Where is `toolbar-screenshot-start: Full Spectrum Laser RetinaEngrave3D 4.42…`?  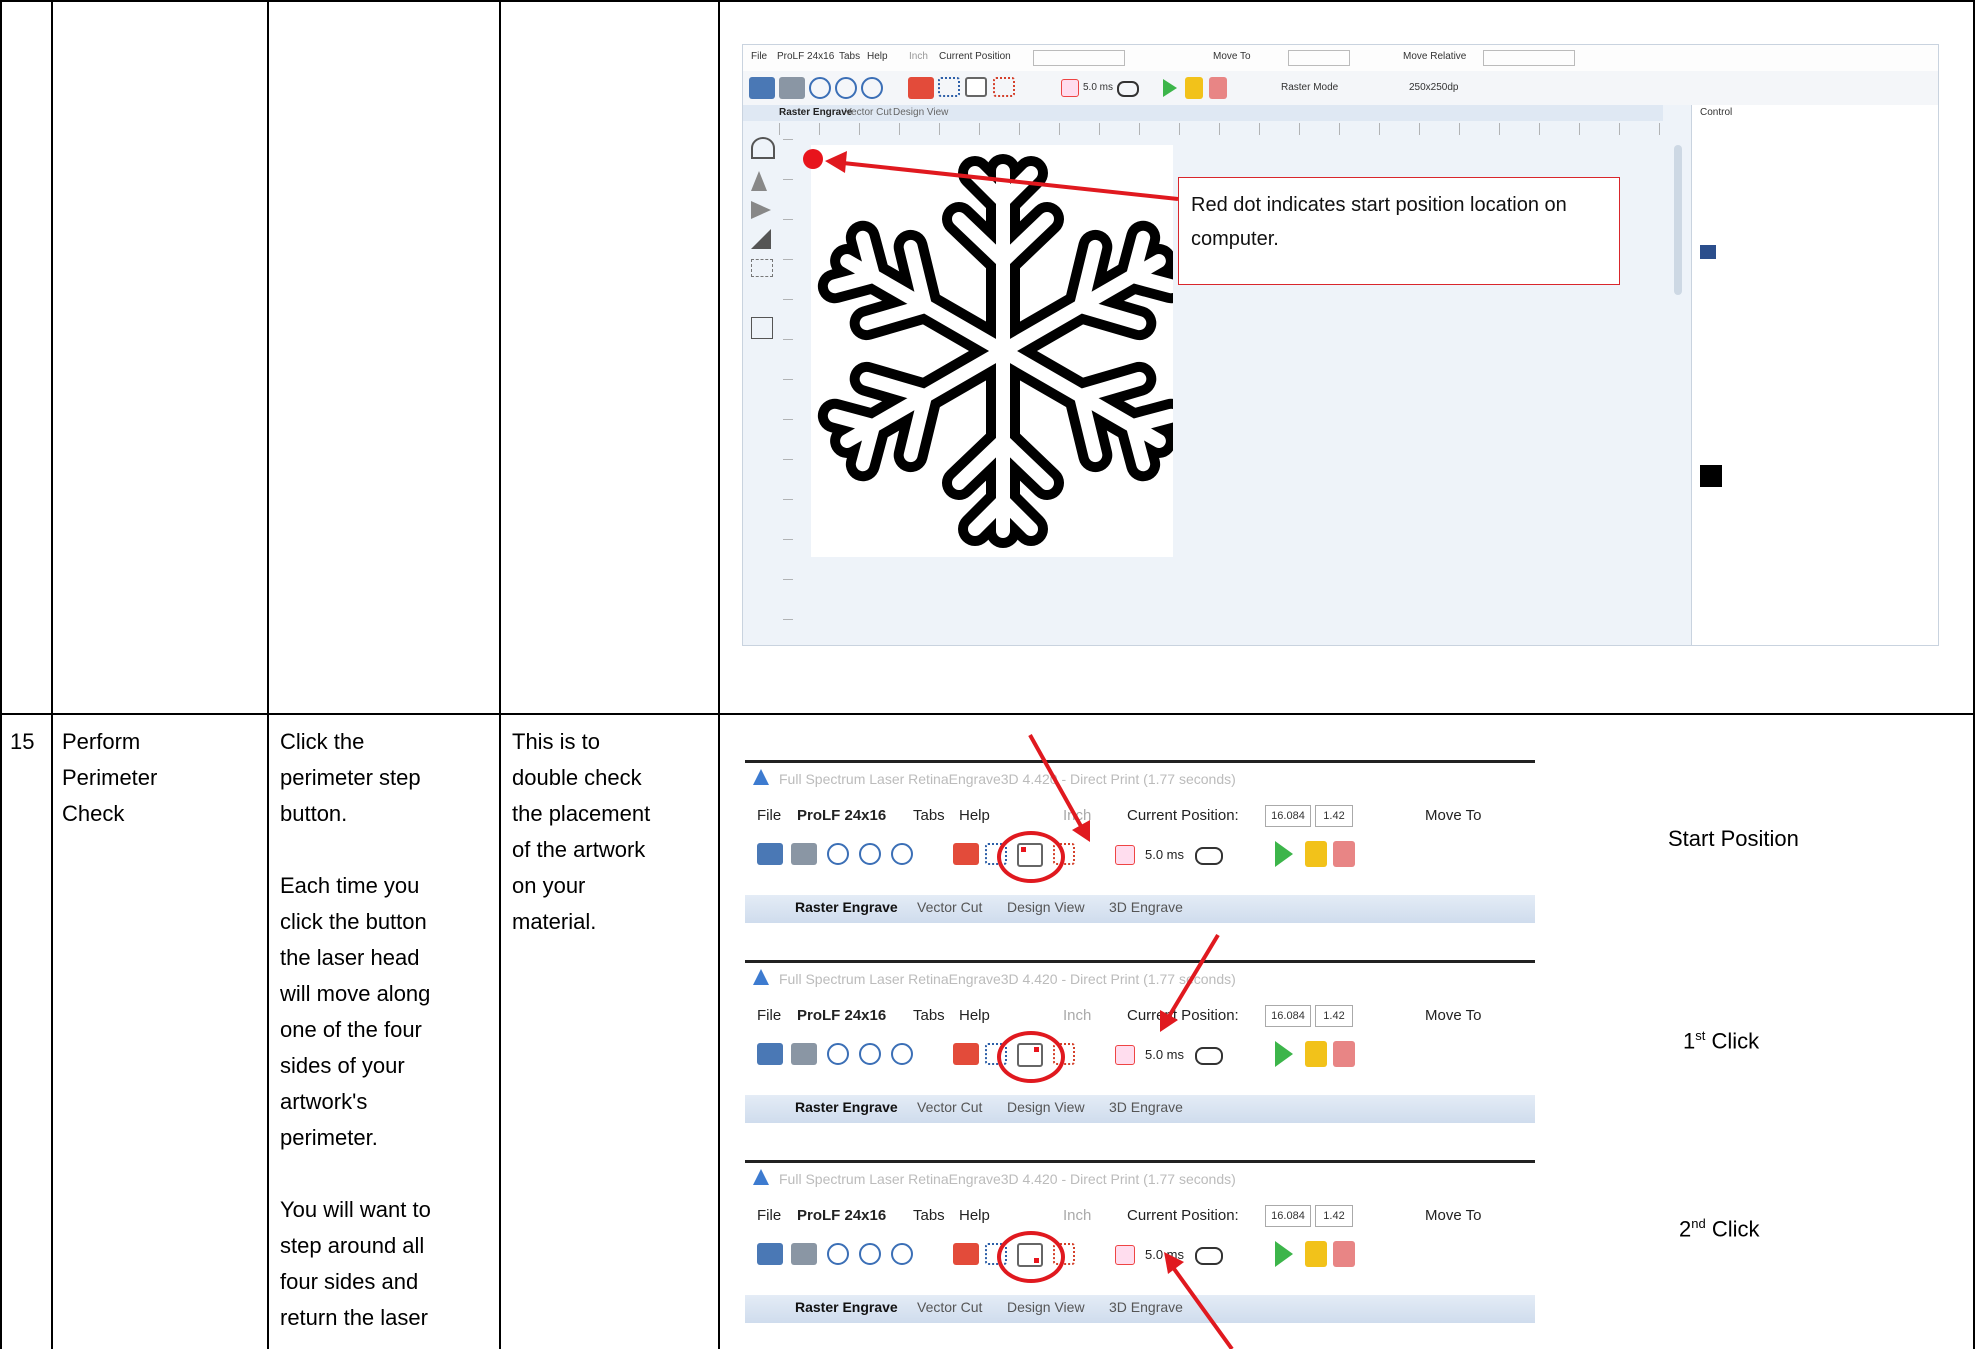
toolbar-screenshot-start: Full Spectrum Laser RetinaEngrave3D 4.42… is located at coordinates (1140, 844).